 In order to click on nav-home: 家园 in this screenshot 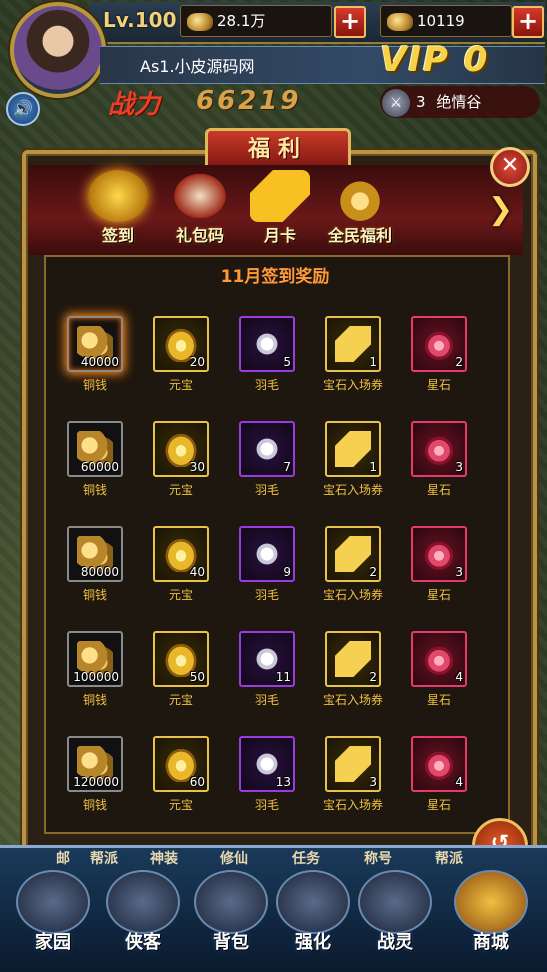, I will do `click(53, 917)`.